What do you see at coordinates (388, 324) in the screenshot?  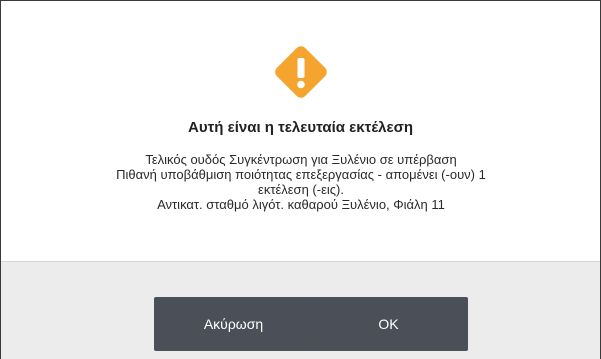 I see `ok-button: OK` at bounding box center [388, 324].